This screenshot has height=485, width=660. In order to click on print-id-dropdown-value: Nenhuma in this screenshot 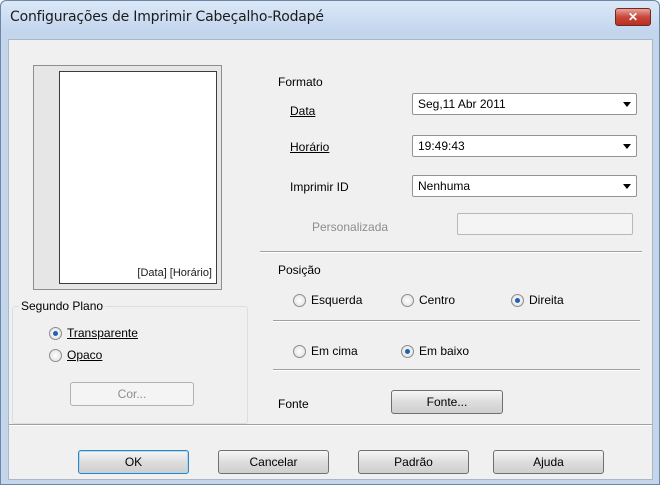, I will do `click(444, 186)`.